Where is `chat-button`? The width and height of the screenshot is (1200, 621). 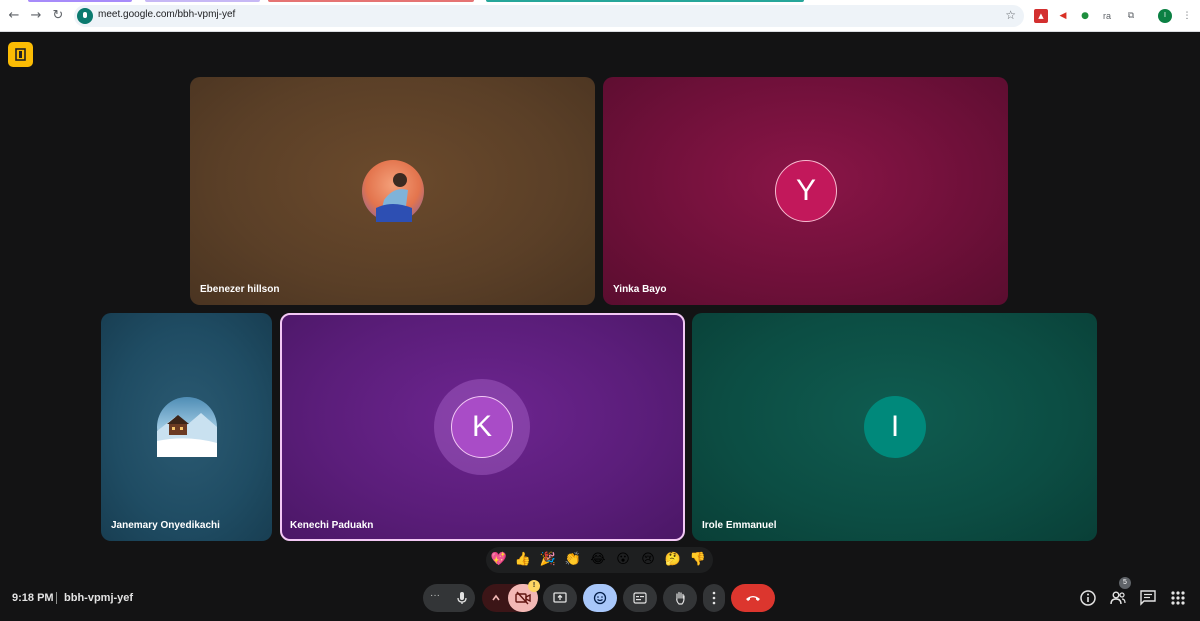 chat-button is located at coordinates (1148, 598).